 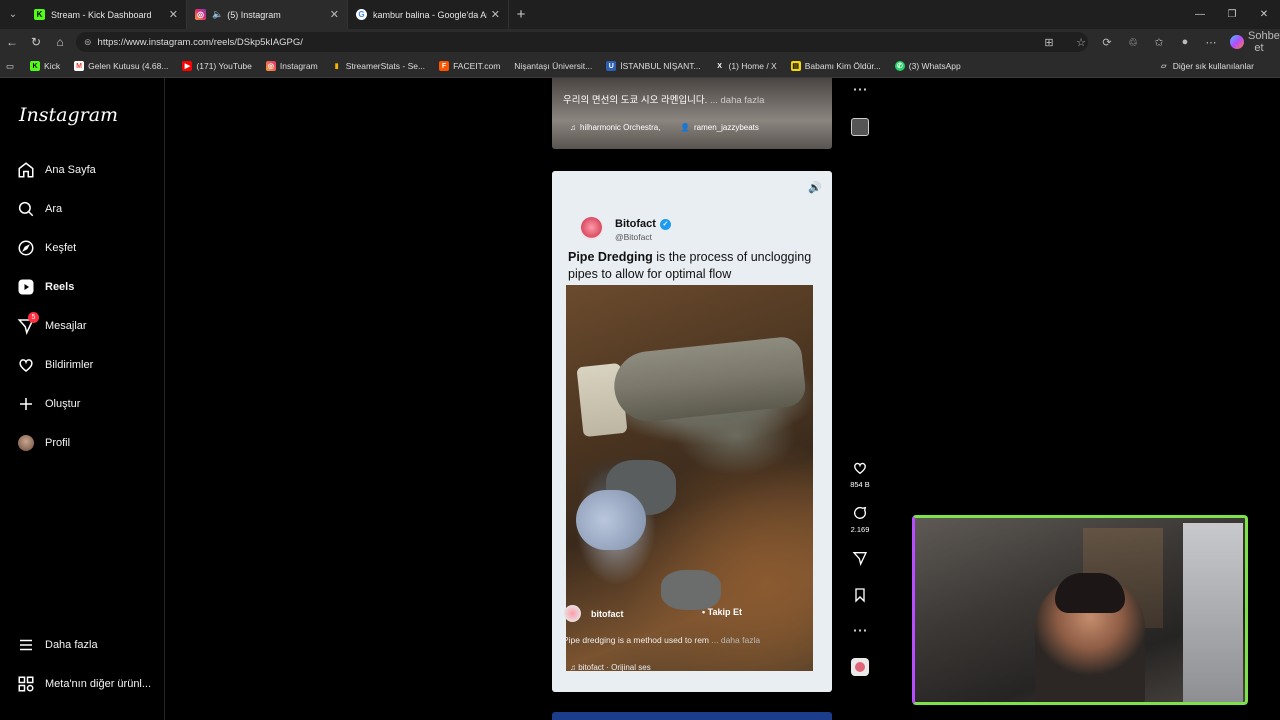 What do you see at coordinates (217, 14) in the screenshot?
I see `speaker-icon: 🔈` at bounding box center [217, 14].